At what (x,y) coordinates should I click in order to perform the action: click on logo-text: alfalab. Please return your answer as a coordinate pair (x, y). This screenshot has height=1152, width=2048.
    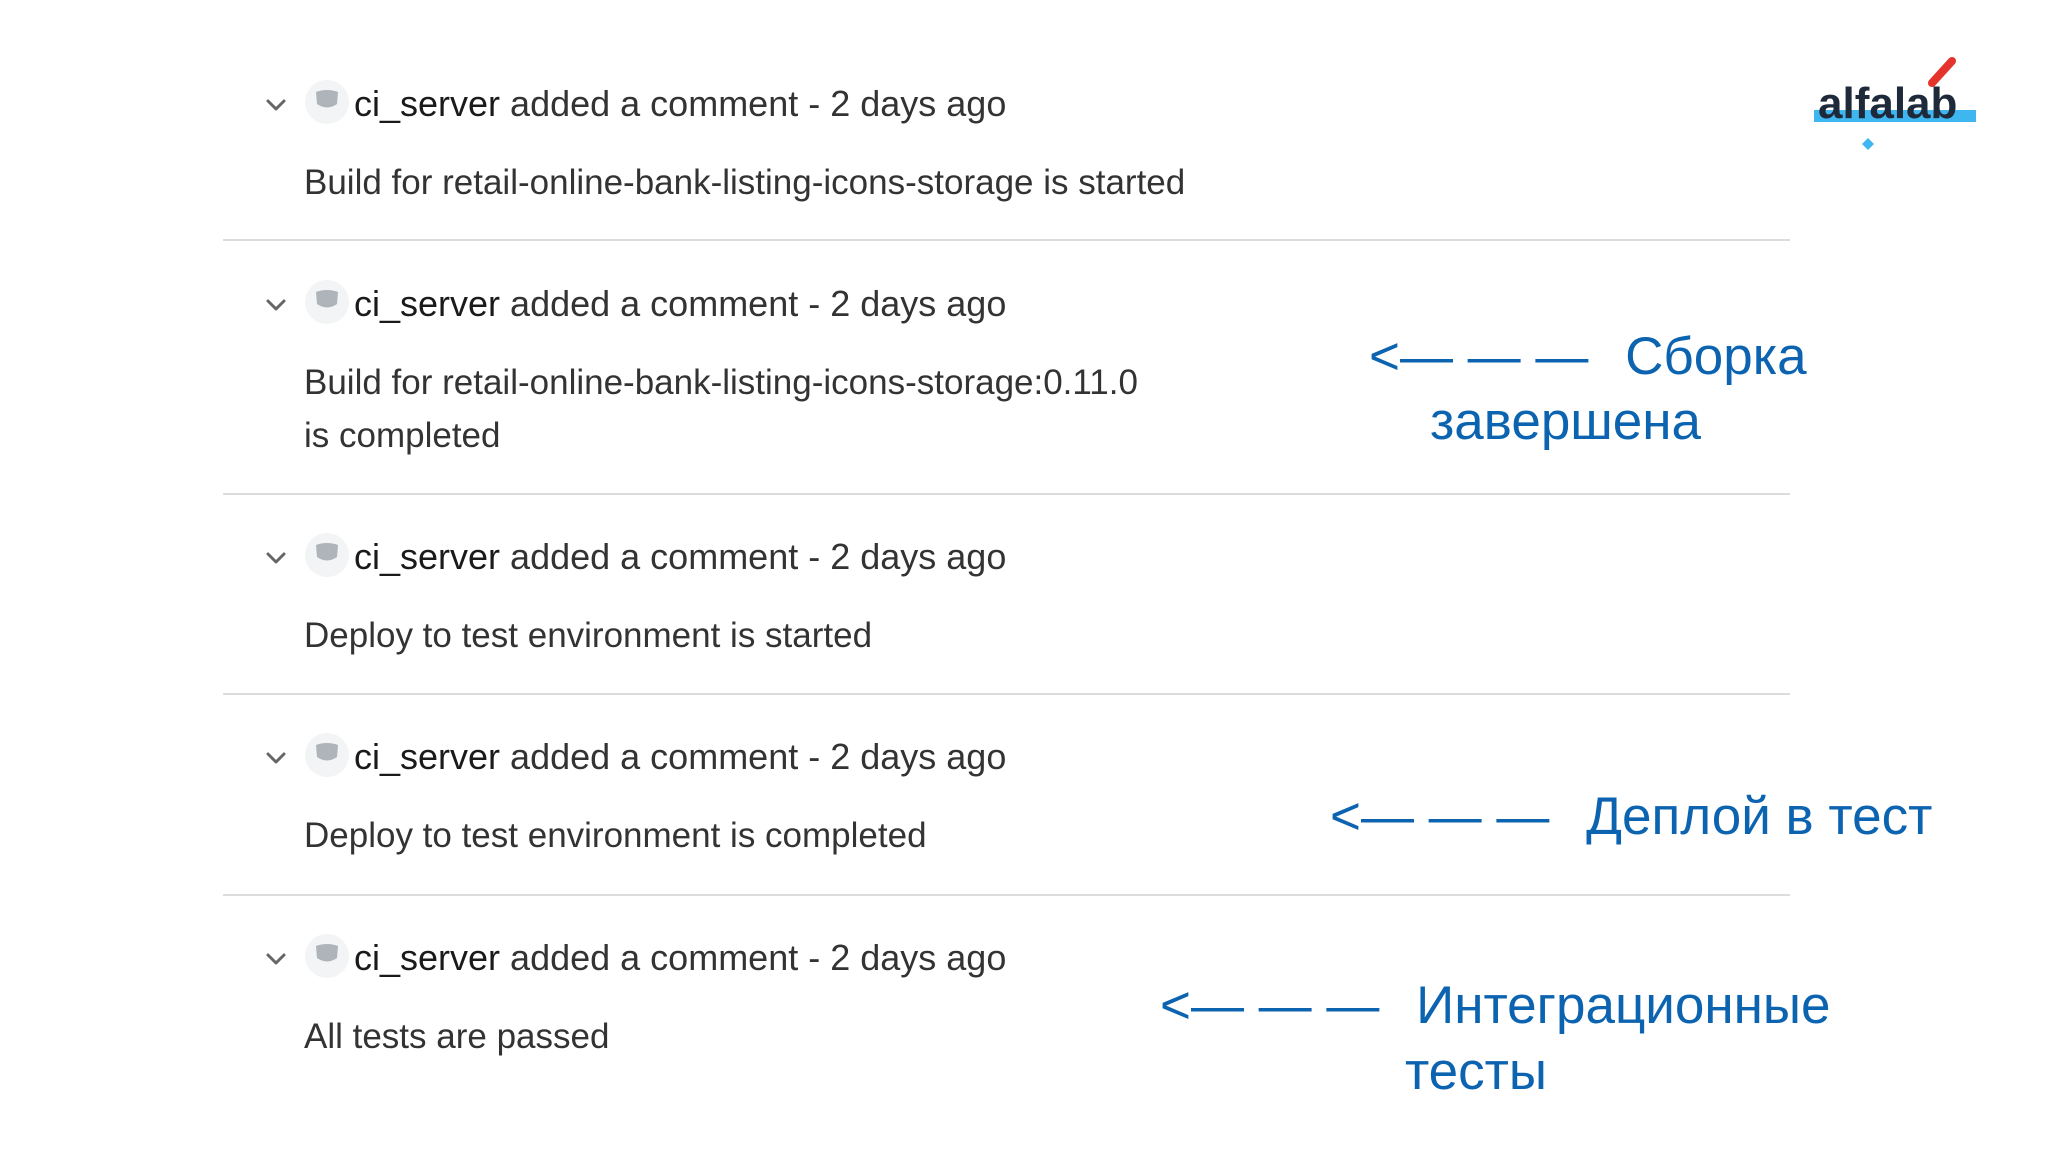
    Looking at the image, I should click on (1887, 103).